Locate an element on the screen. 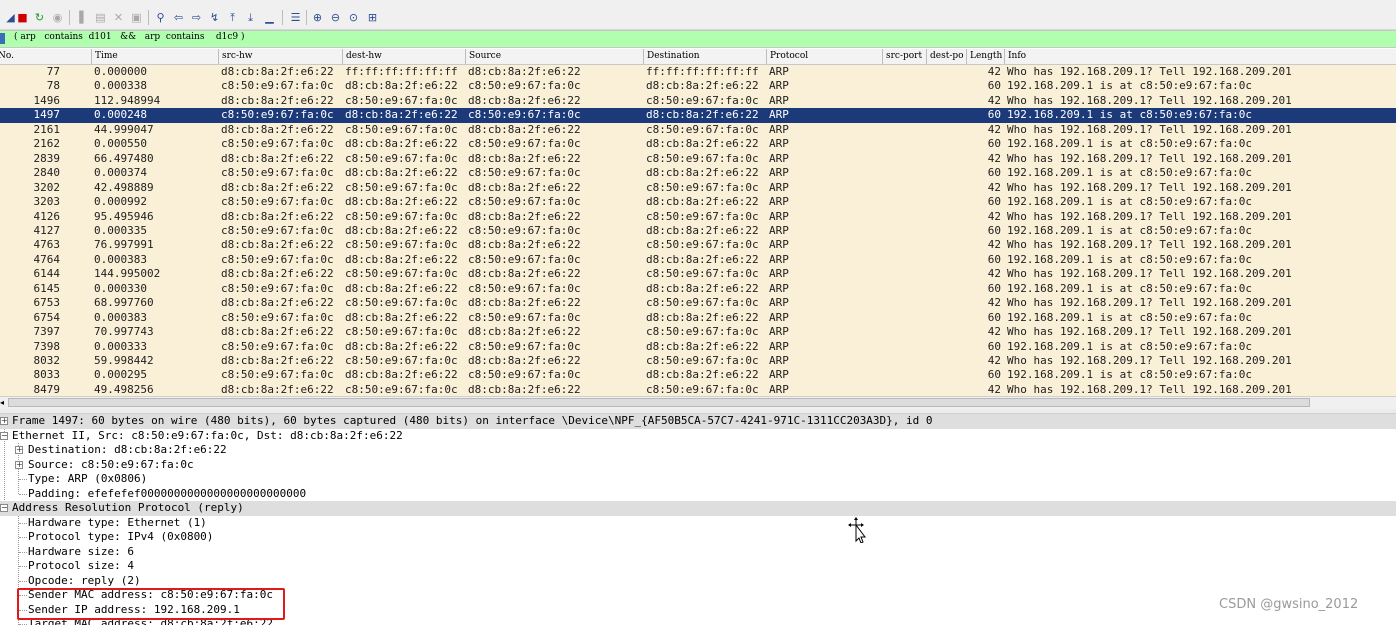  column-header-dest-port: dest-po is located at coordinates (946, 56).